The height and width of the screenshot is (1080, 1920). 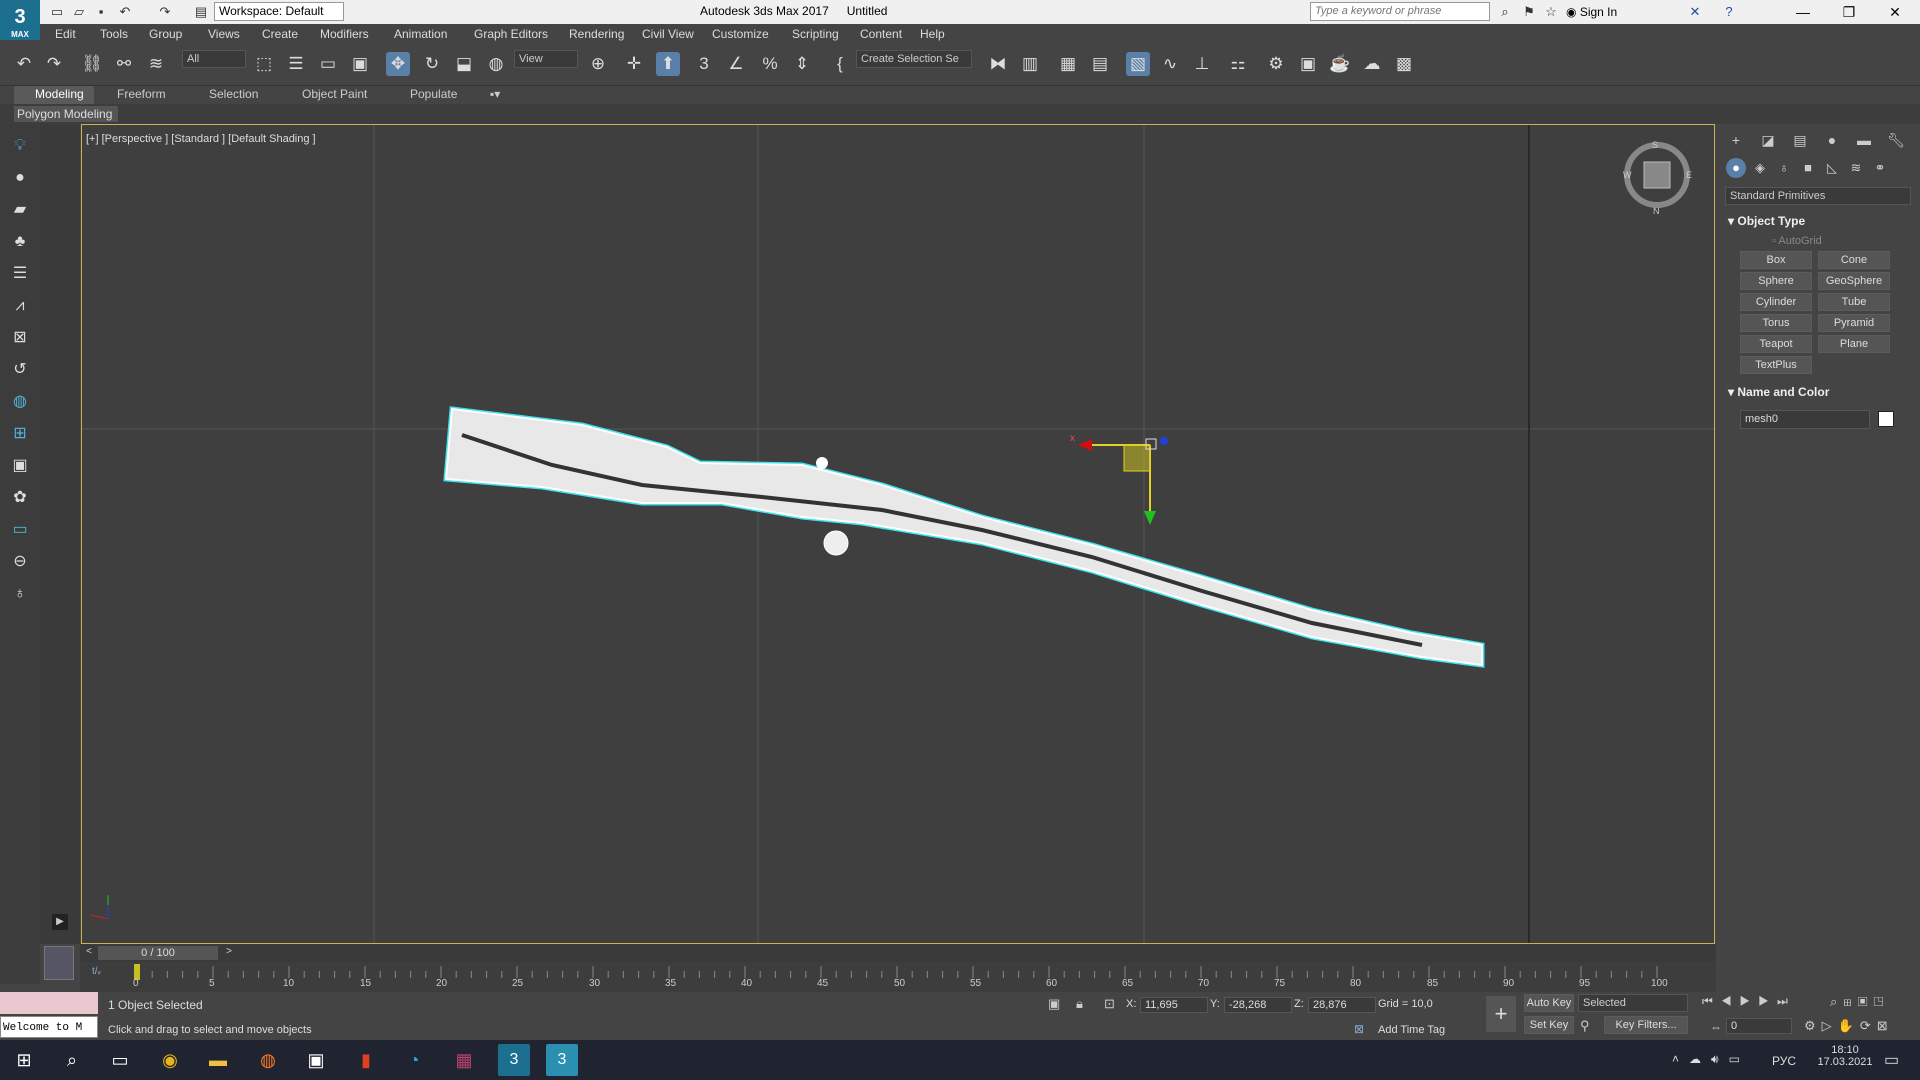 What do you see at coordinates (1854, 281) in the screenshot?
I see `geosphere-button: GeoSphere` at bounding box center [1854, 281].